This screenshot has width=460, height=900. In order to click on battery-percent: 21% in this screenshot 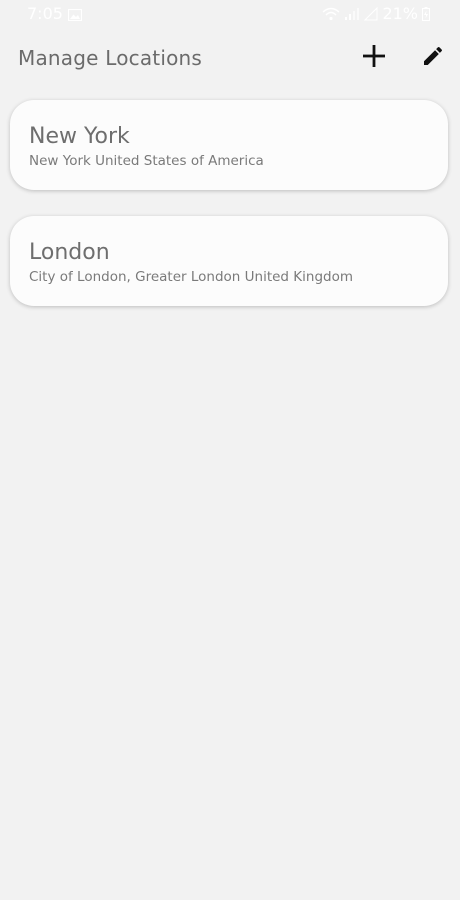, I will do `click(400, 13)`.